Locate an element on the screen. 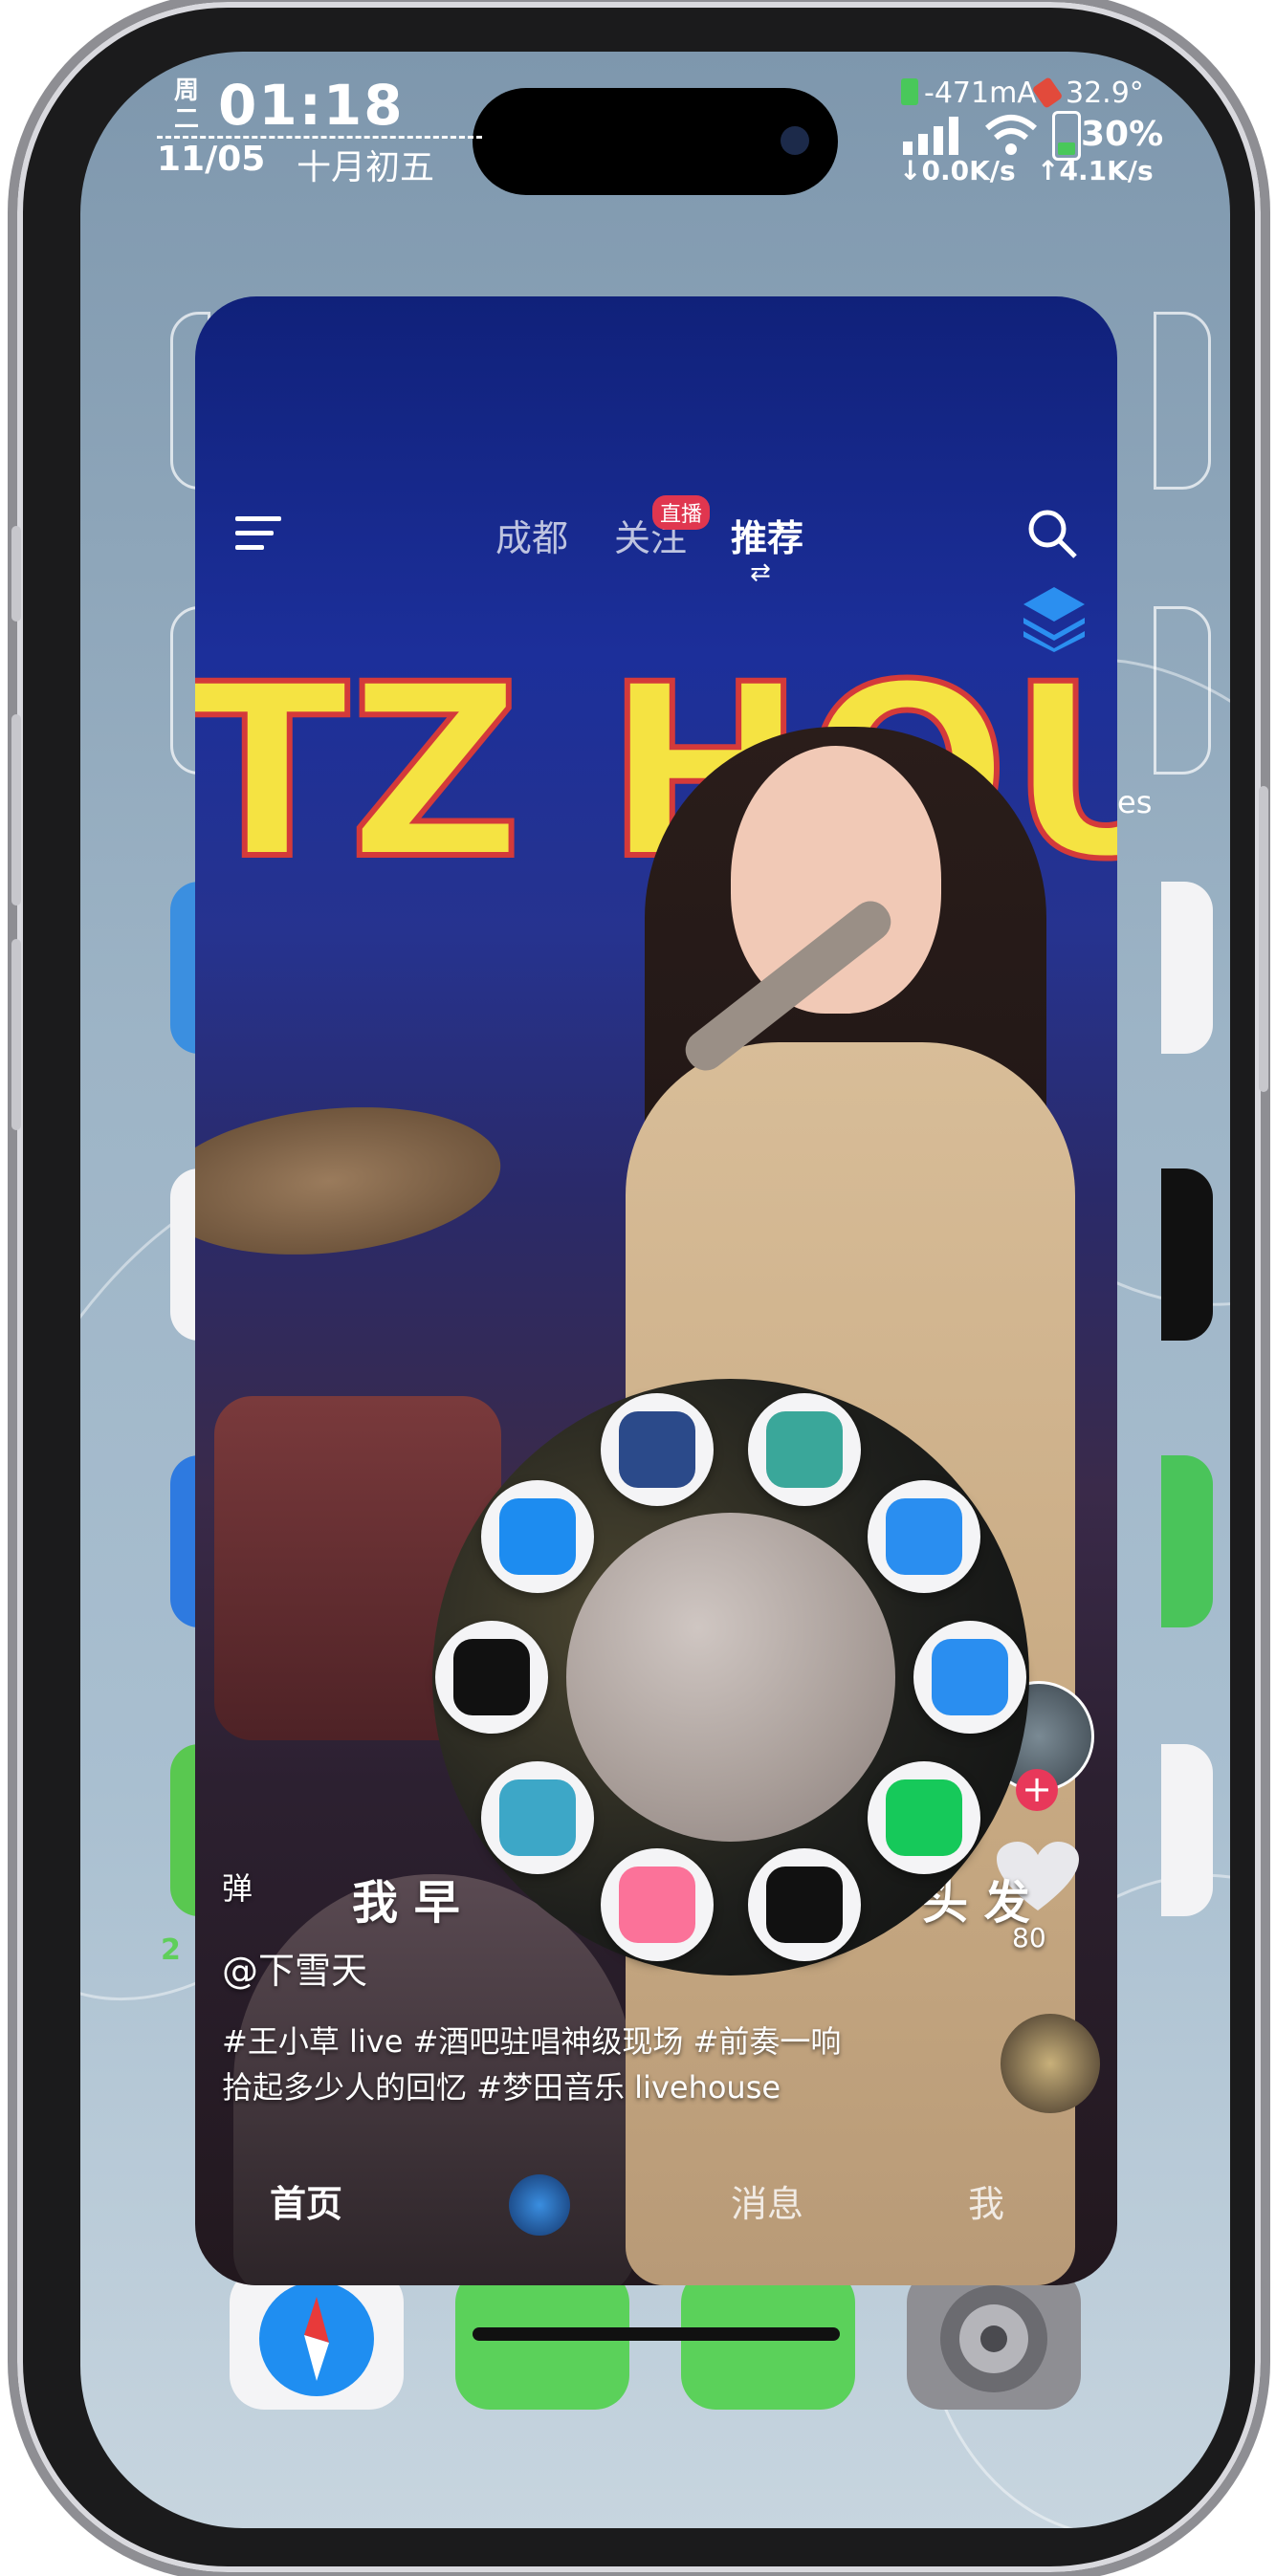  camera-icon is located at coordinates (795, 140).